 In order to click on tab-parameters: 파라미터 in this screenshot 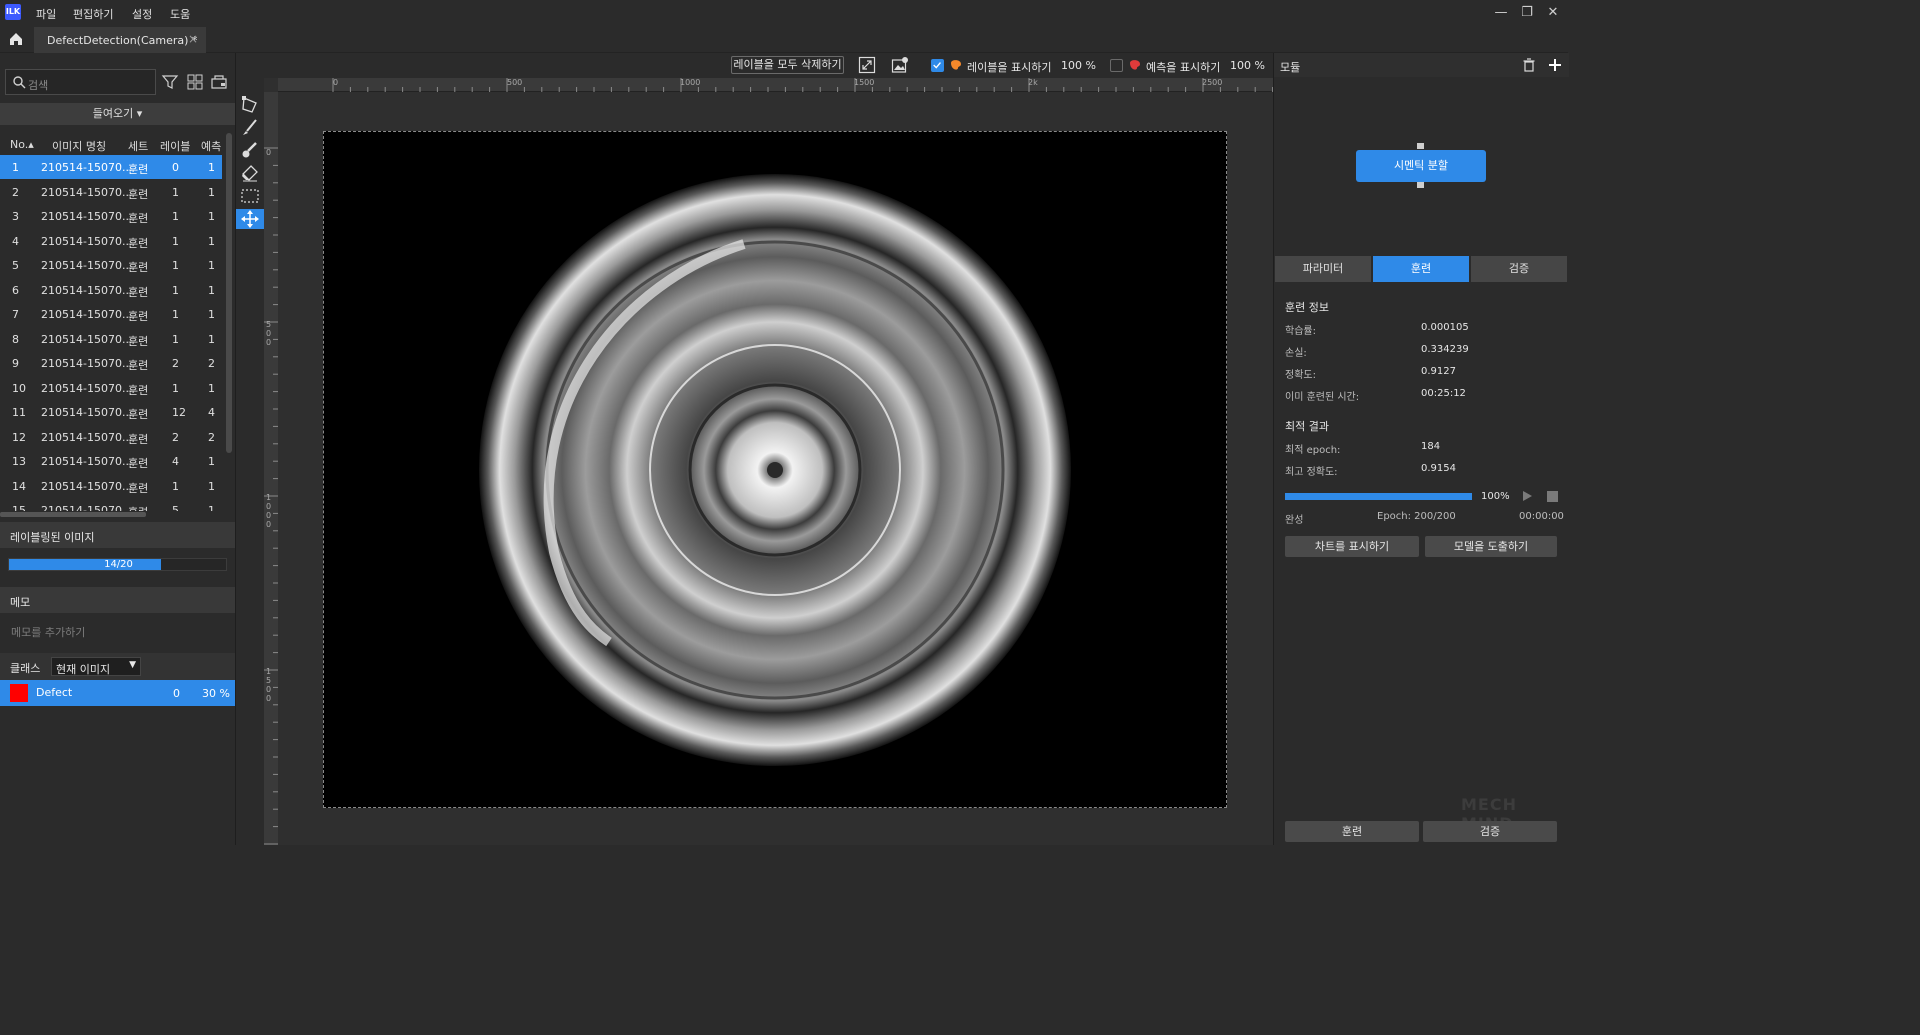, I will do `click(1323, 269)`.